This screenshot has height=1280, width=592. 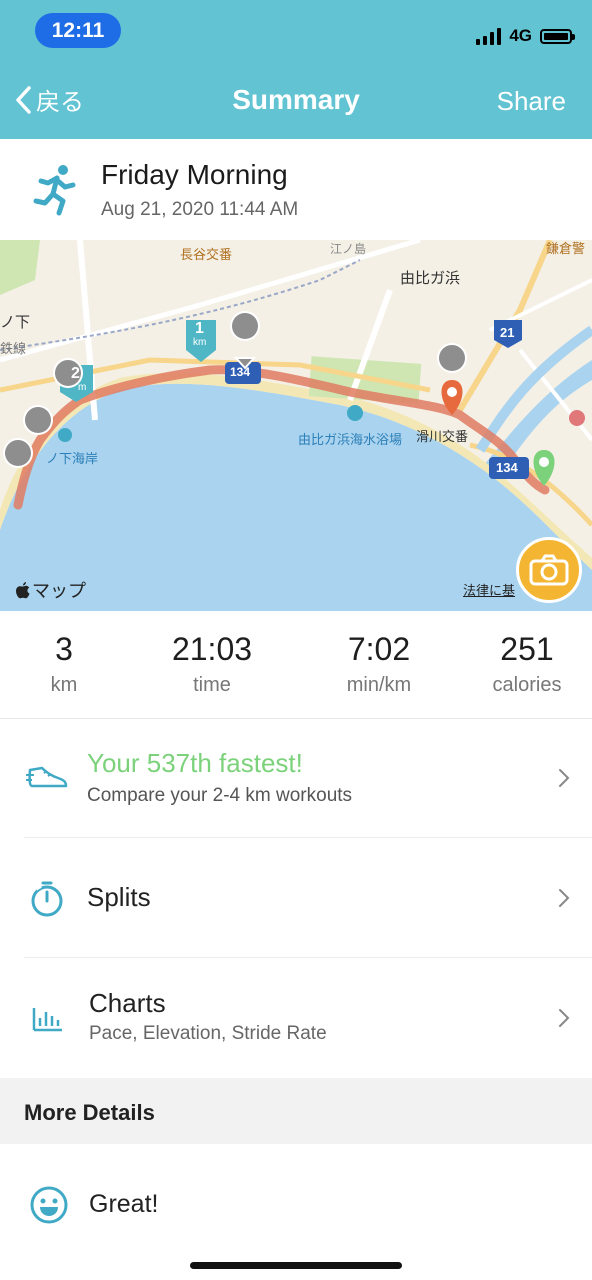 I want to click on bar-chart-icon, so click(x=47, y=1020).